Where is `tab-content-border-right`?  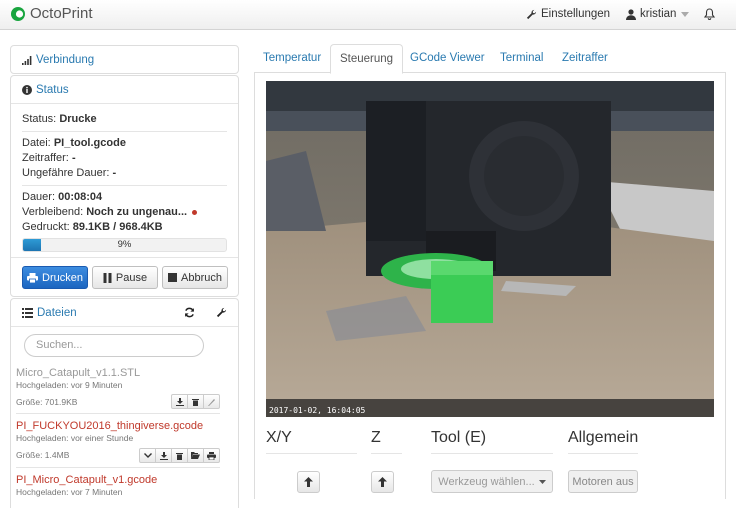
tab-content-border-right is located at coordinates (725, 286).